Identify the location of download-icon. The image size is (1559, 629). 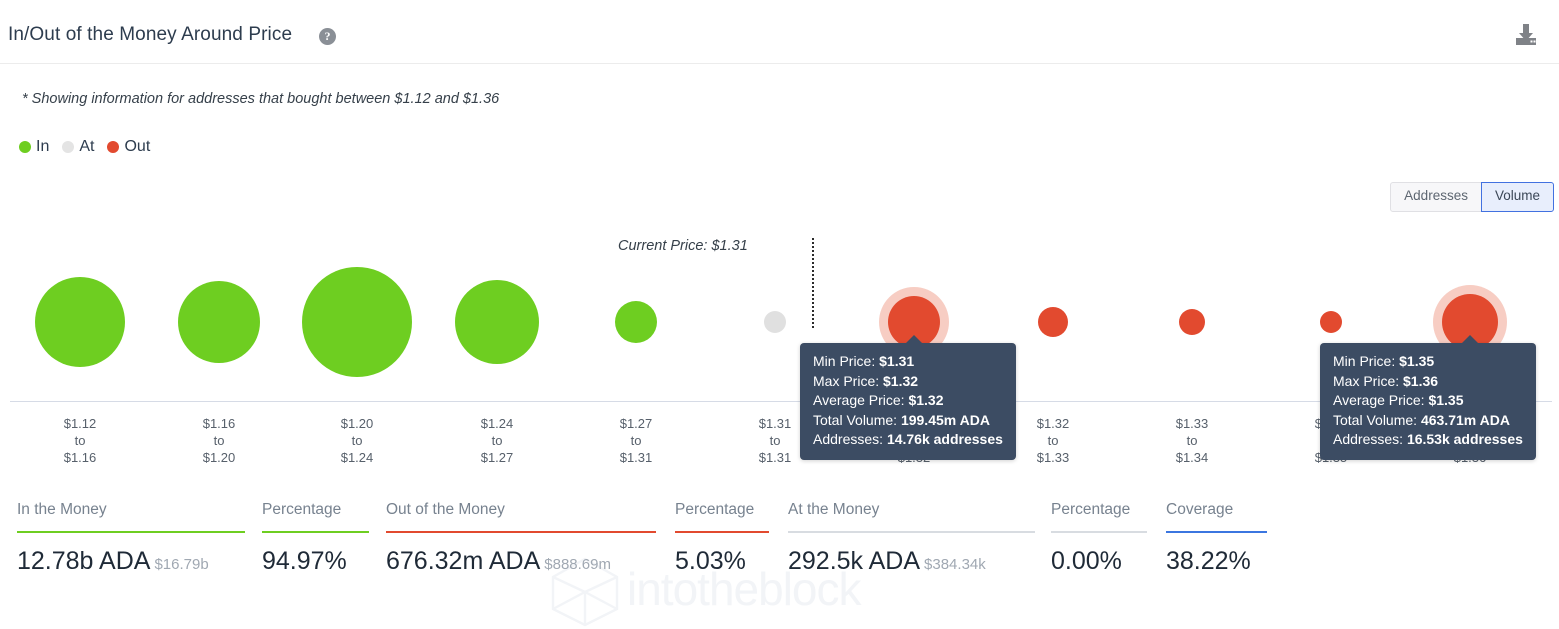
(1526, 35).